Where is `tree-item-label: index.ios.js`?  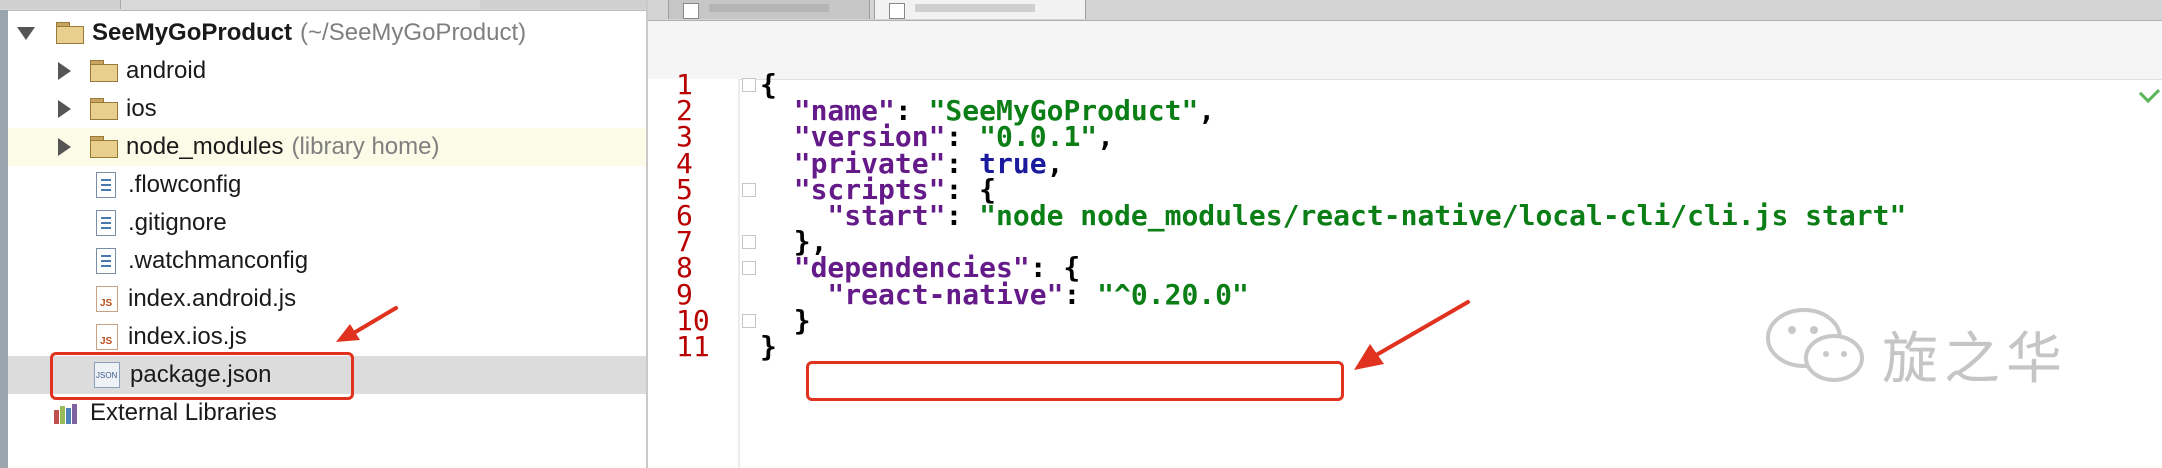
tree-item-label: index.ios.js is located at coordinates (187, 336).